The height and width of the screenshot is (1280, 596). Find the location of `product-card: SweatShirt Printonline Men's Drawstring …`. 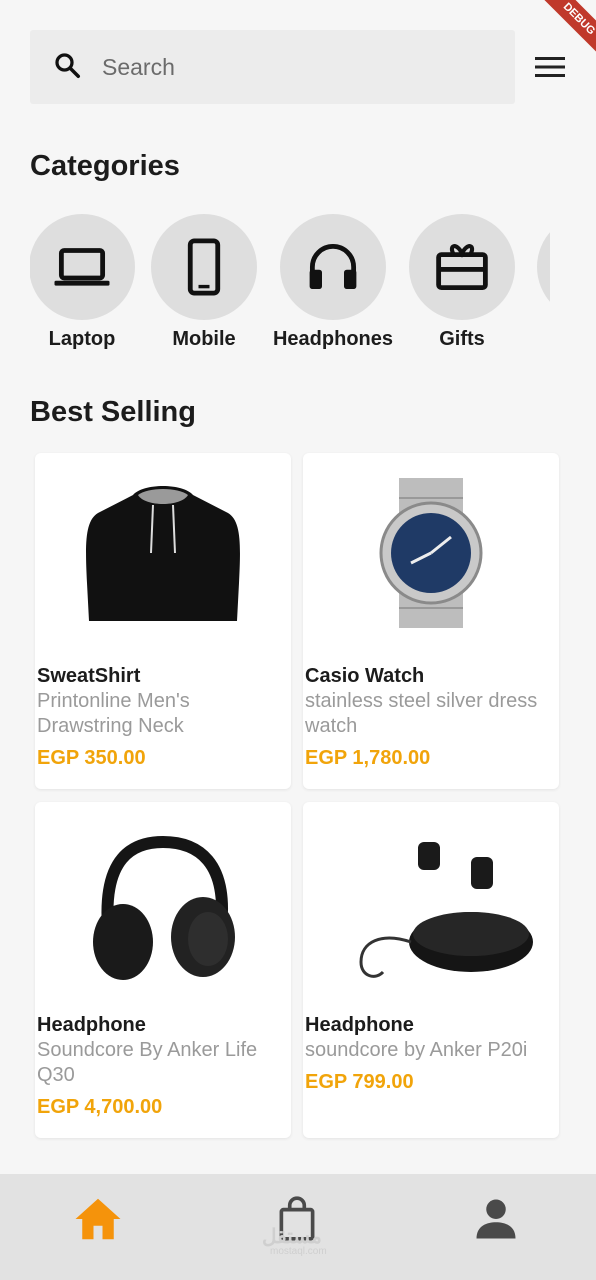

product-card: SweatShirt Printonline Men's Drawstring … is located at coordinates (163, 621).